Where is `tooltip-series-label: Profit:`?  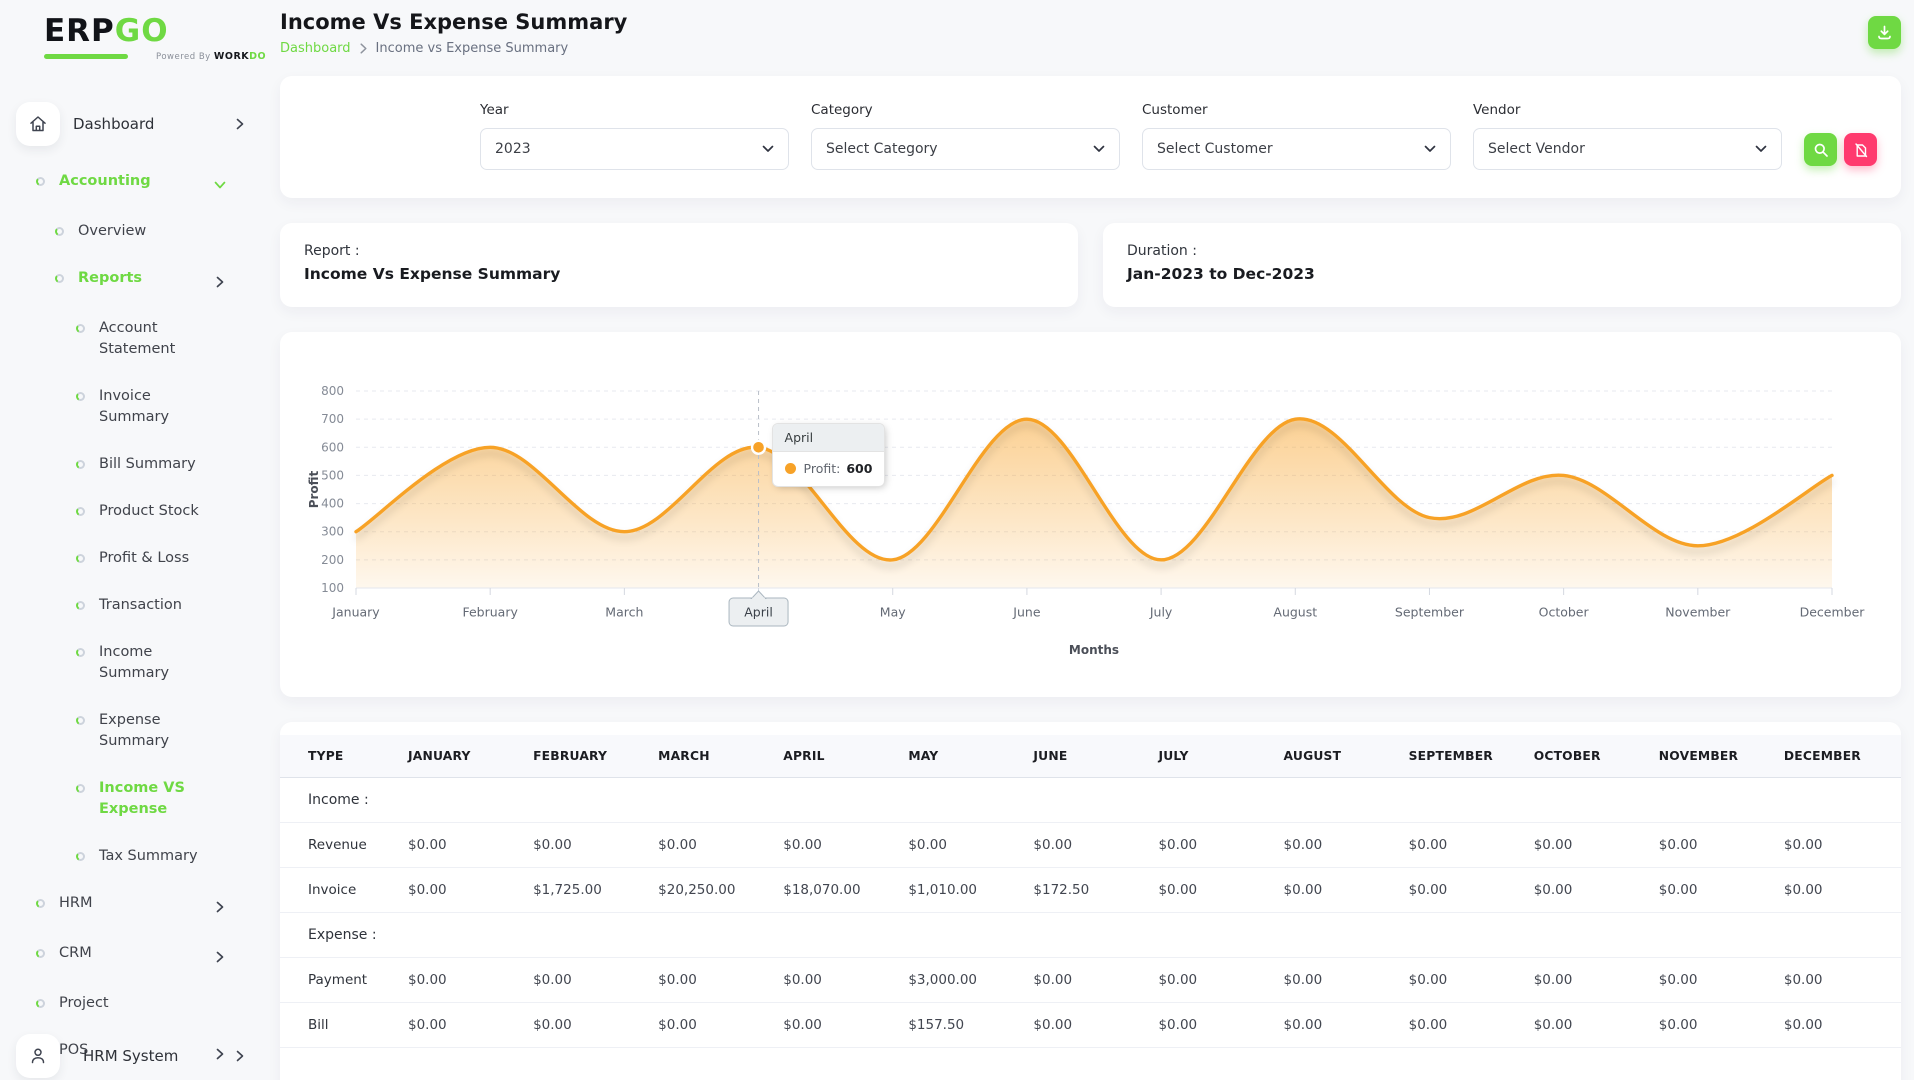
tooltip-series-label: Profit: is located at coordinates (822, 469).